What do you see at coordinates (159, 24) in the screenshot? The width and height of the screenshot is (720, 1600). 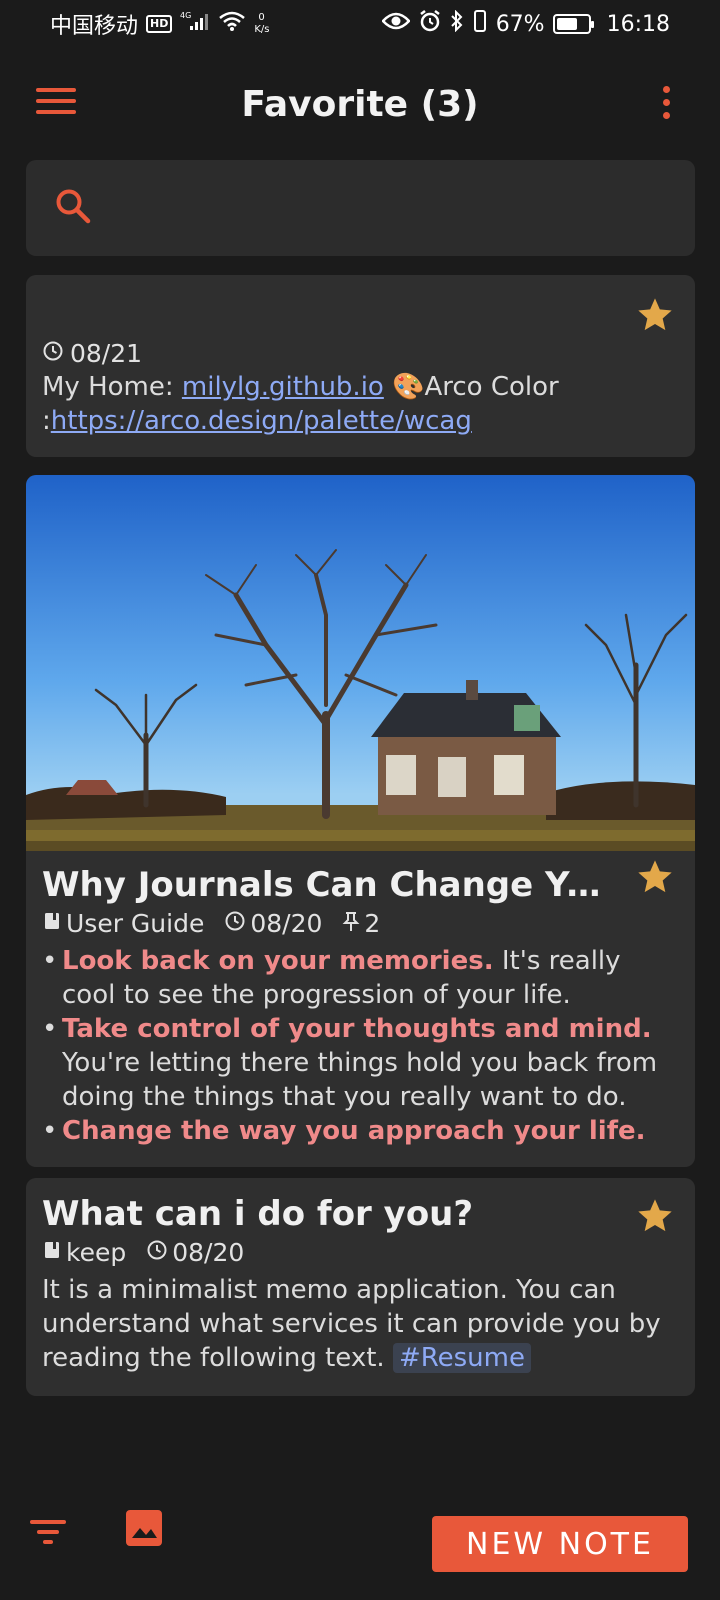 I see `hd-badge: HD` at bounding box center [159, 24].